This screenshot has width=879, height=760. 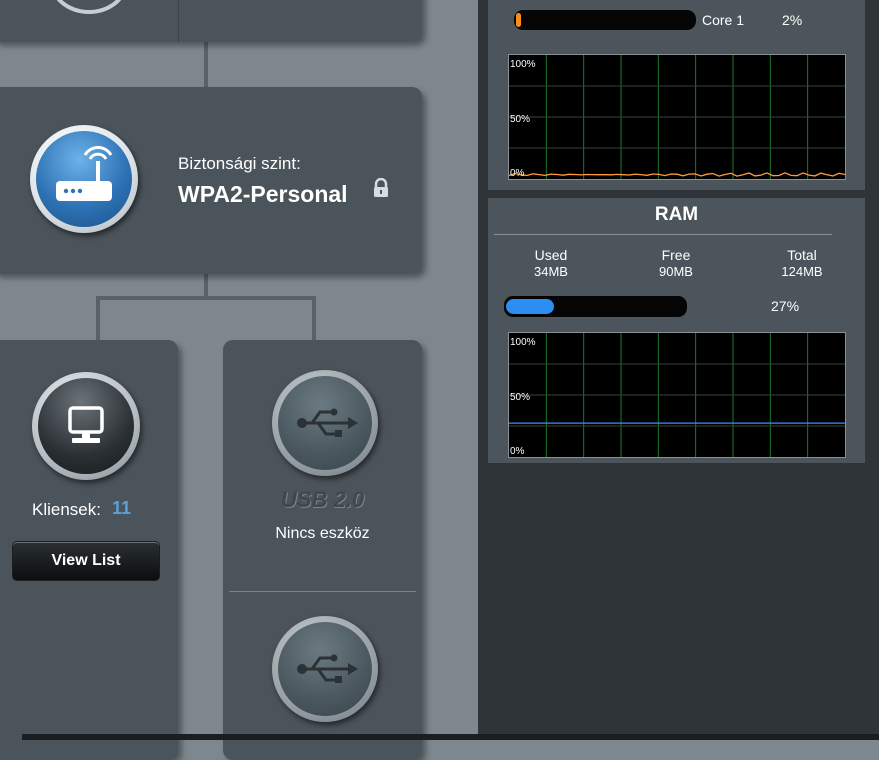 What do you see at coordinates (605, 20) in the screenshot?
I see `cpu-usage-bar` at bounding box center [605, 20].